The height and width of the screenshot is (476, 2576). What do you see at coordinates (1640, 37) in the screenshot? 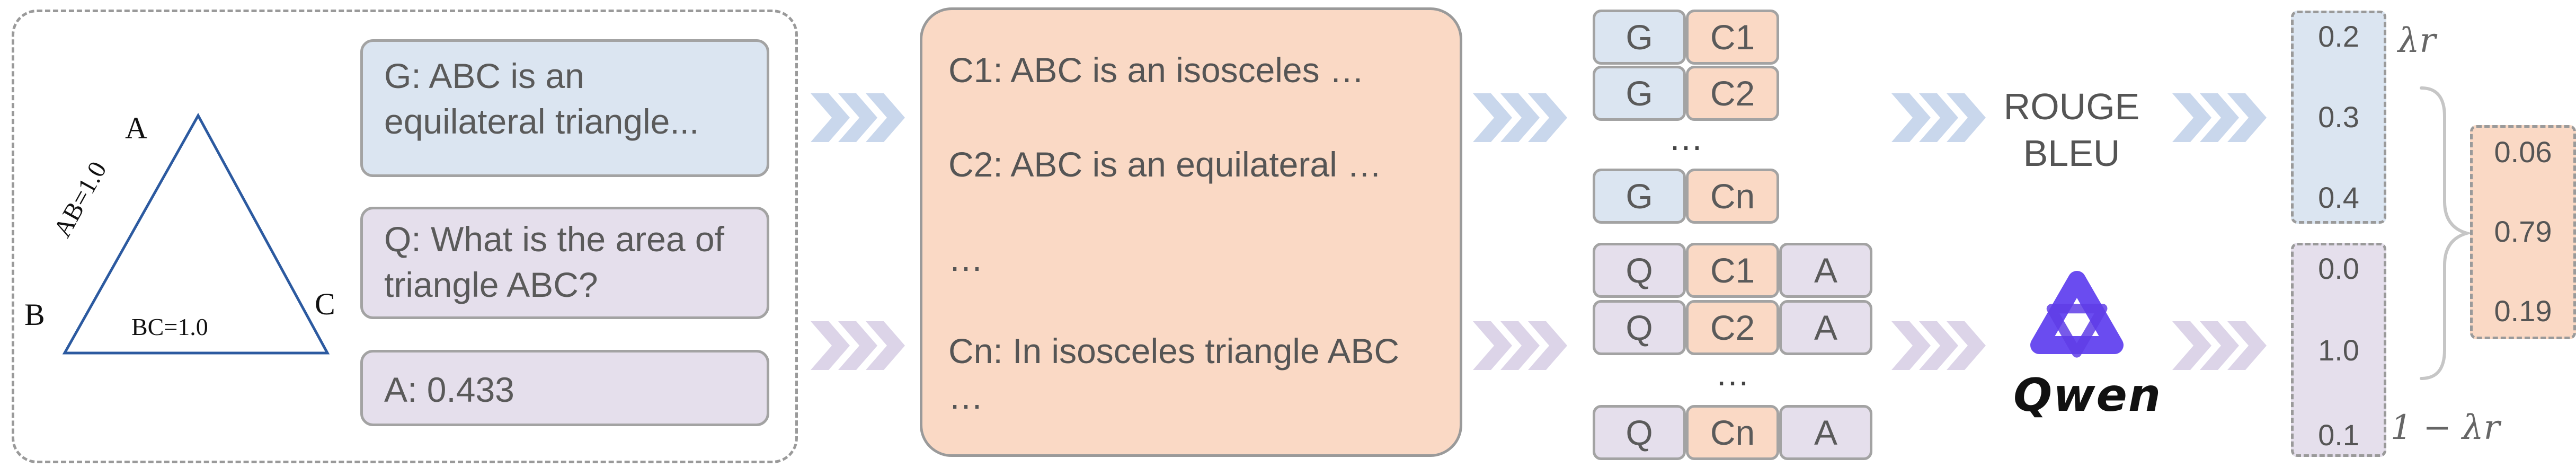
I see `pair-top-1-g: G` at bounding box center [1640, 37].